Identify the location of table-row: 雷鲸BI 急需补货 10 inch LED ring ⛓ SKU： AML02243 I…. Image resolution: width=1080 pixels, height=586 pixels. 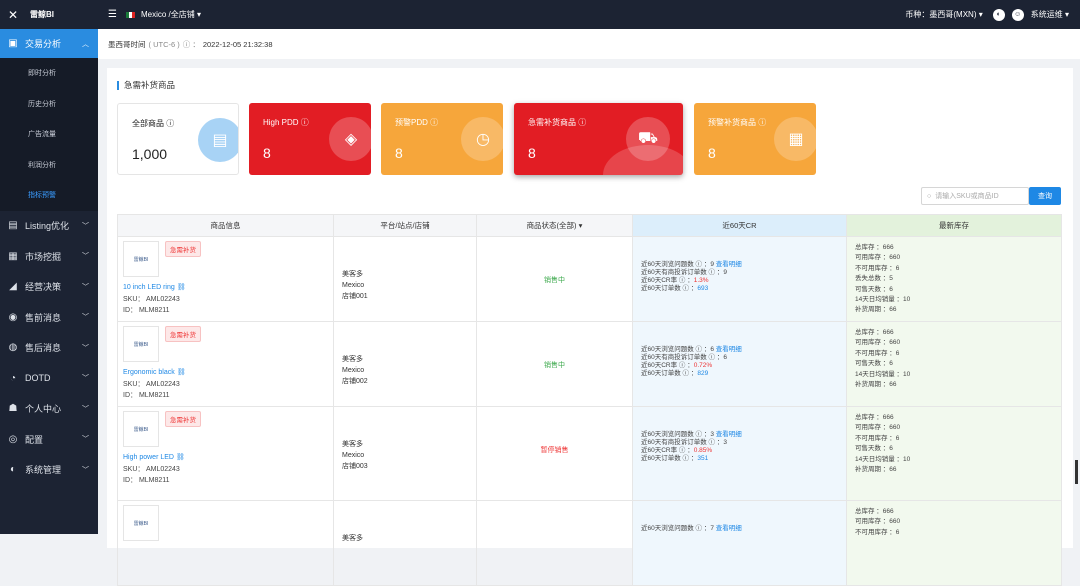
(589, 279).